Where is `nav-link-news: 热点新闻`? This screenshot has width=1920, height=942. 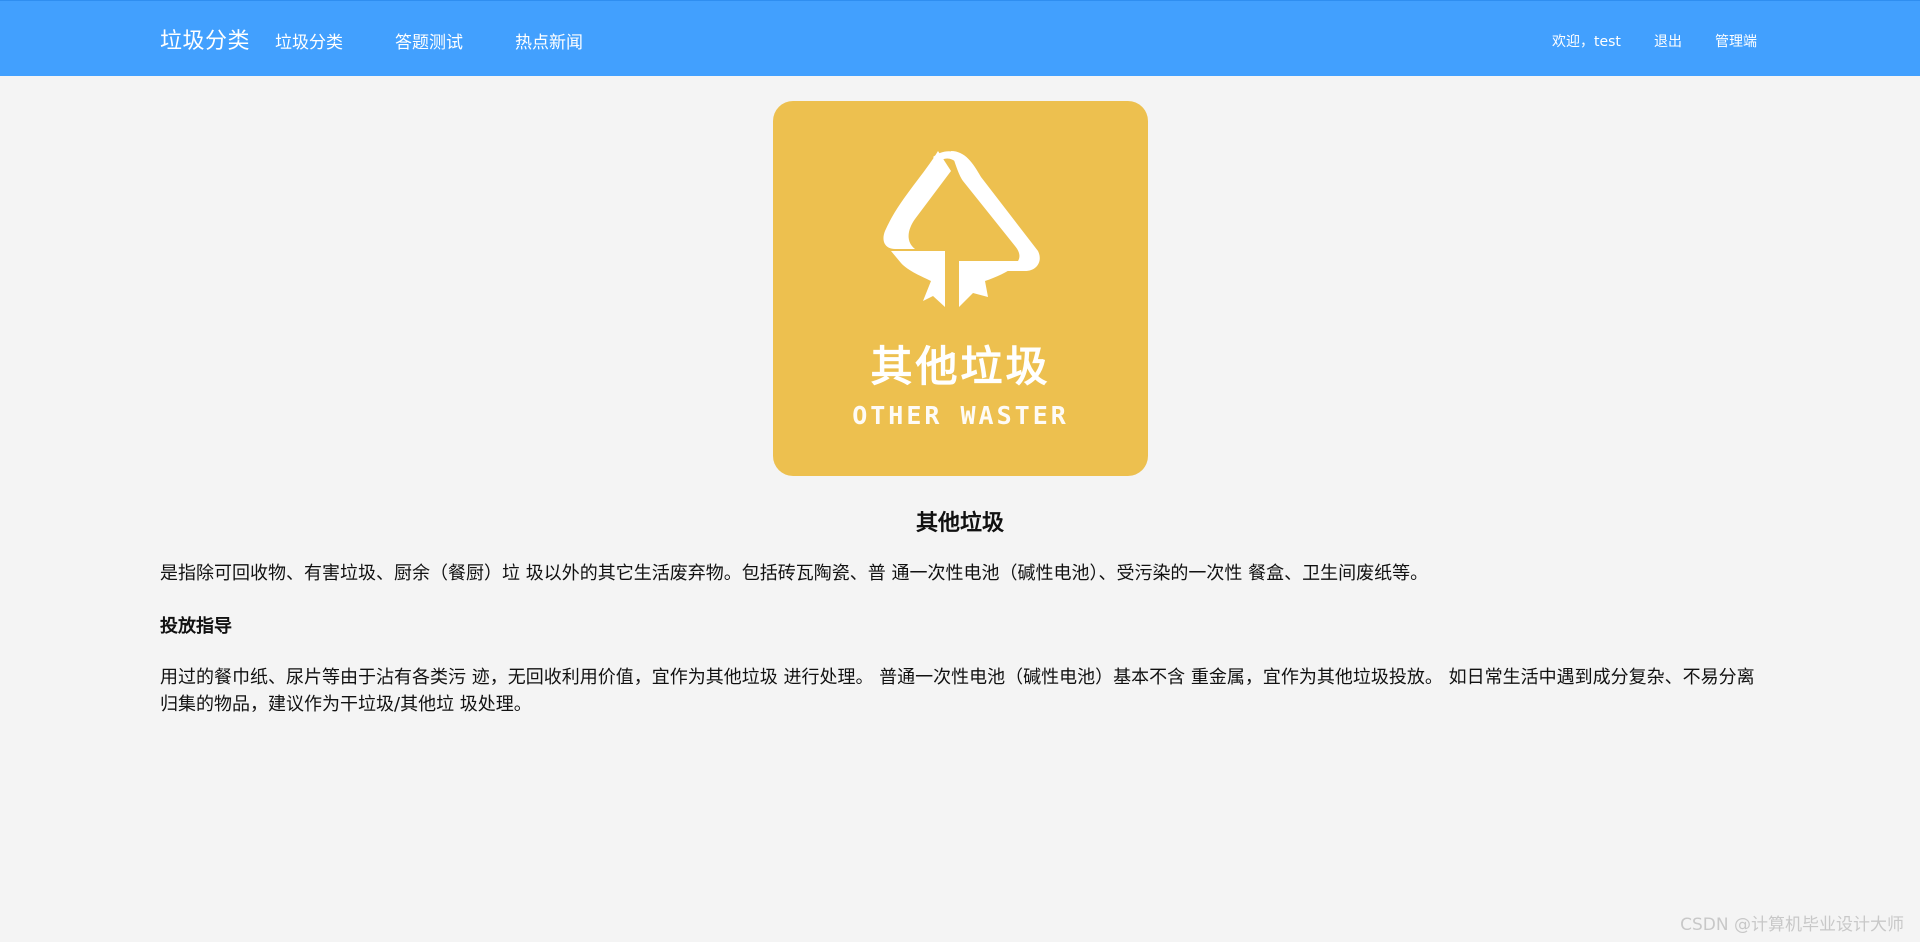
nav-link-news: 热点新闻 is located at coordinates (549, 40).